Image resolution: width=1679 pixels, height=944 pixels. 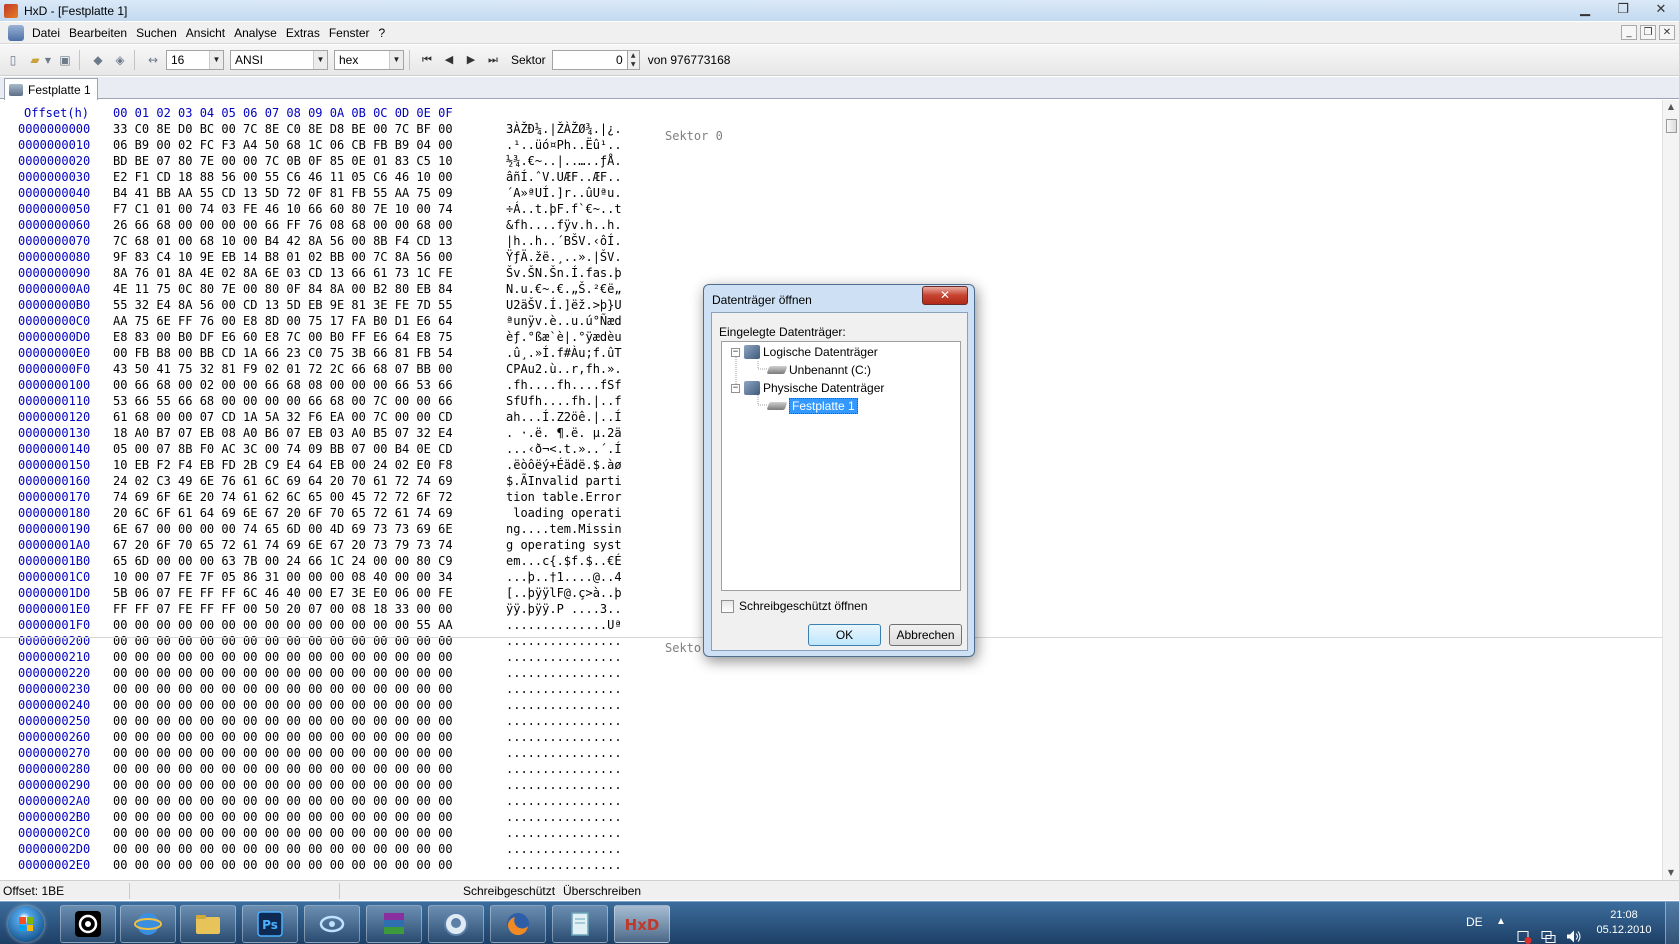 What do you see at coordinates (1667, 32) in the screenshot?
I see `document-close-button: ✕` at bounding box center [1667, 32].